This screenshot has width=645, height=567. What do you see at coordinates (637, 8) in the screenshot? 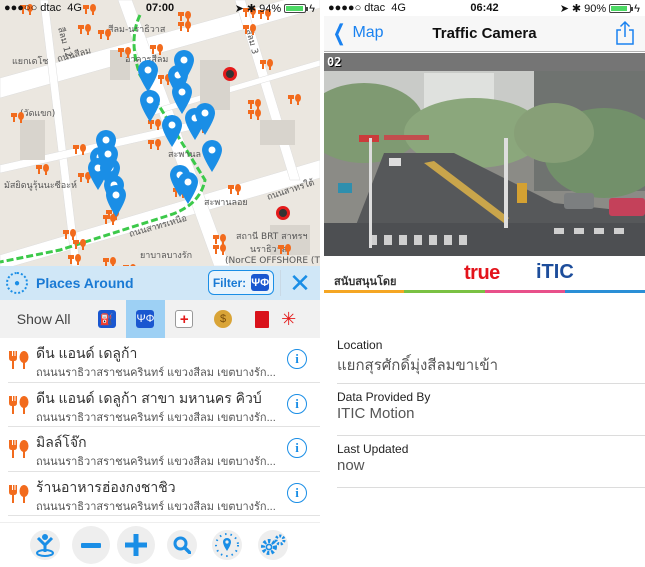
I see `charging-icon: ϟ` at bounding box center [637, 8].